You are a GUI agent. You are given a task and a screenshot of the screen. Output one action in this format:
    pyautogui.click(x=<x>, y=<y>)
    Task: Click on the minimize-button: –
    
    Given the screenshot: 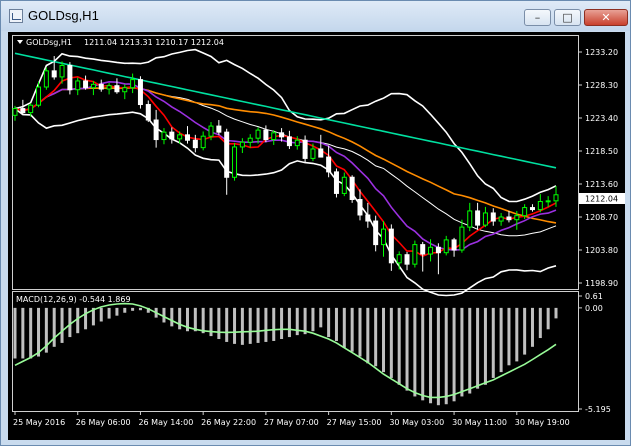 What is the action you would take?
    pyautogui.click(x=537, y=17)
    